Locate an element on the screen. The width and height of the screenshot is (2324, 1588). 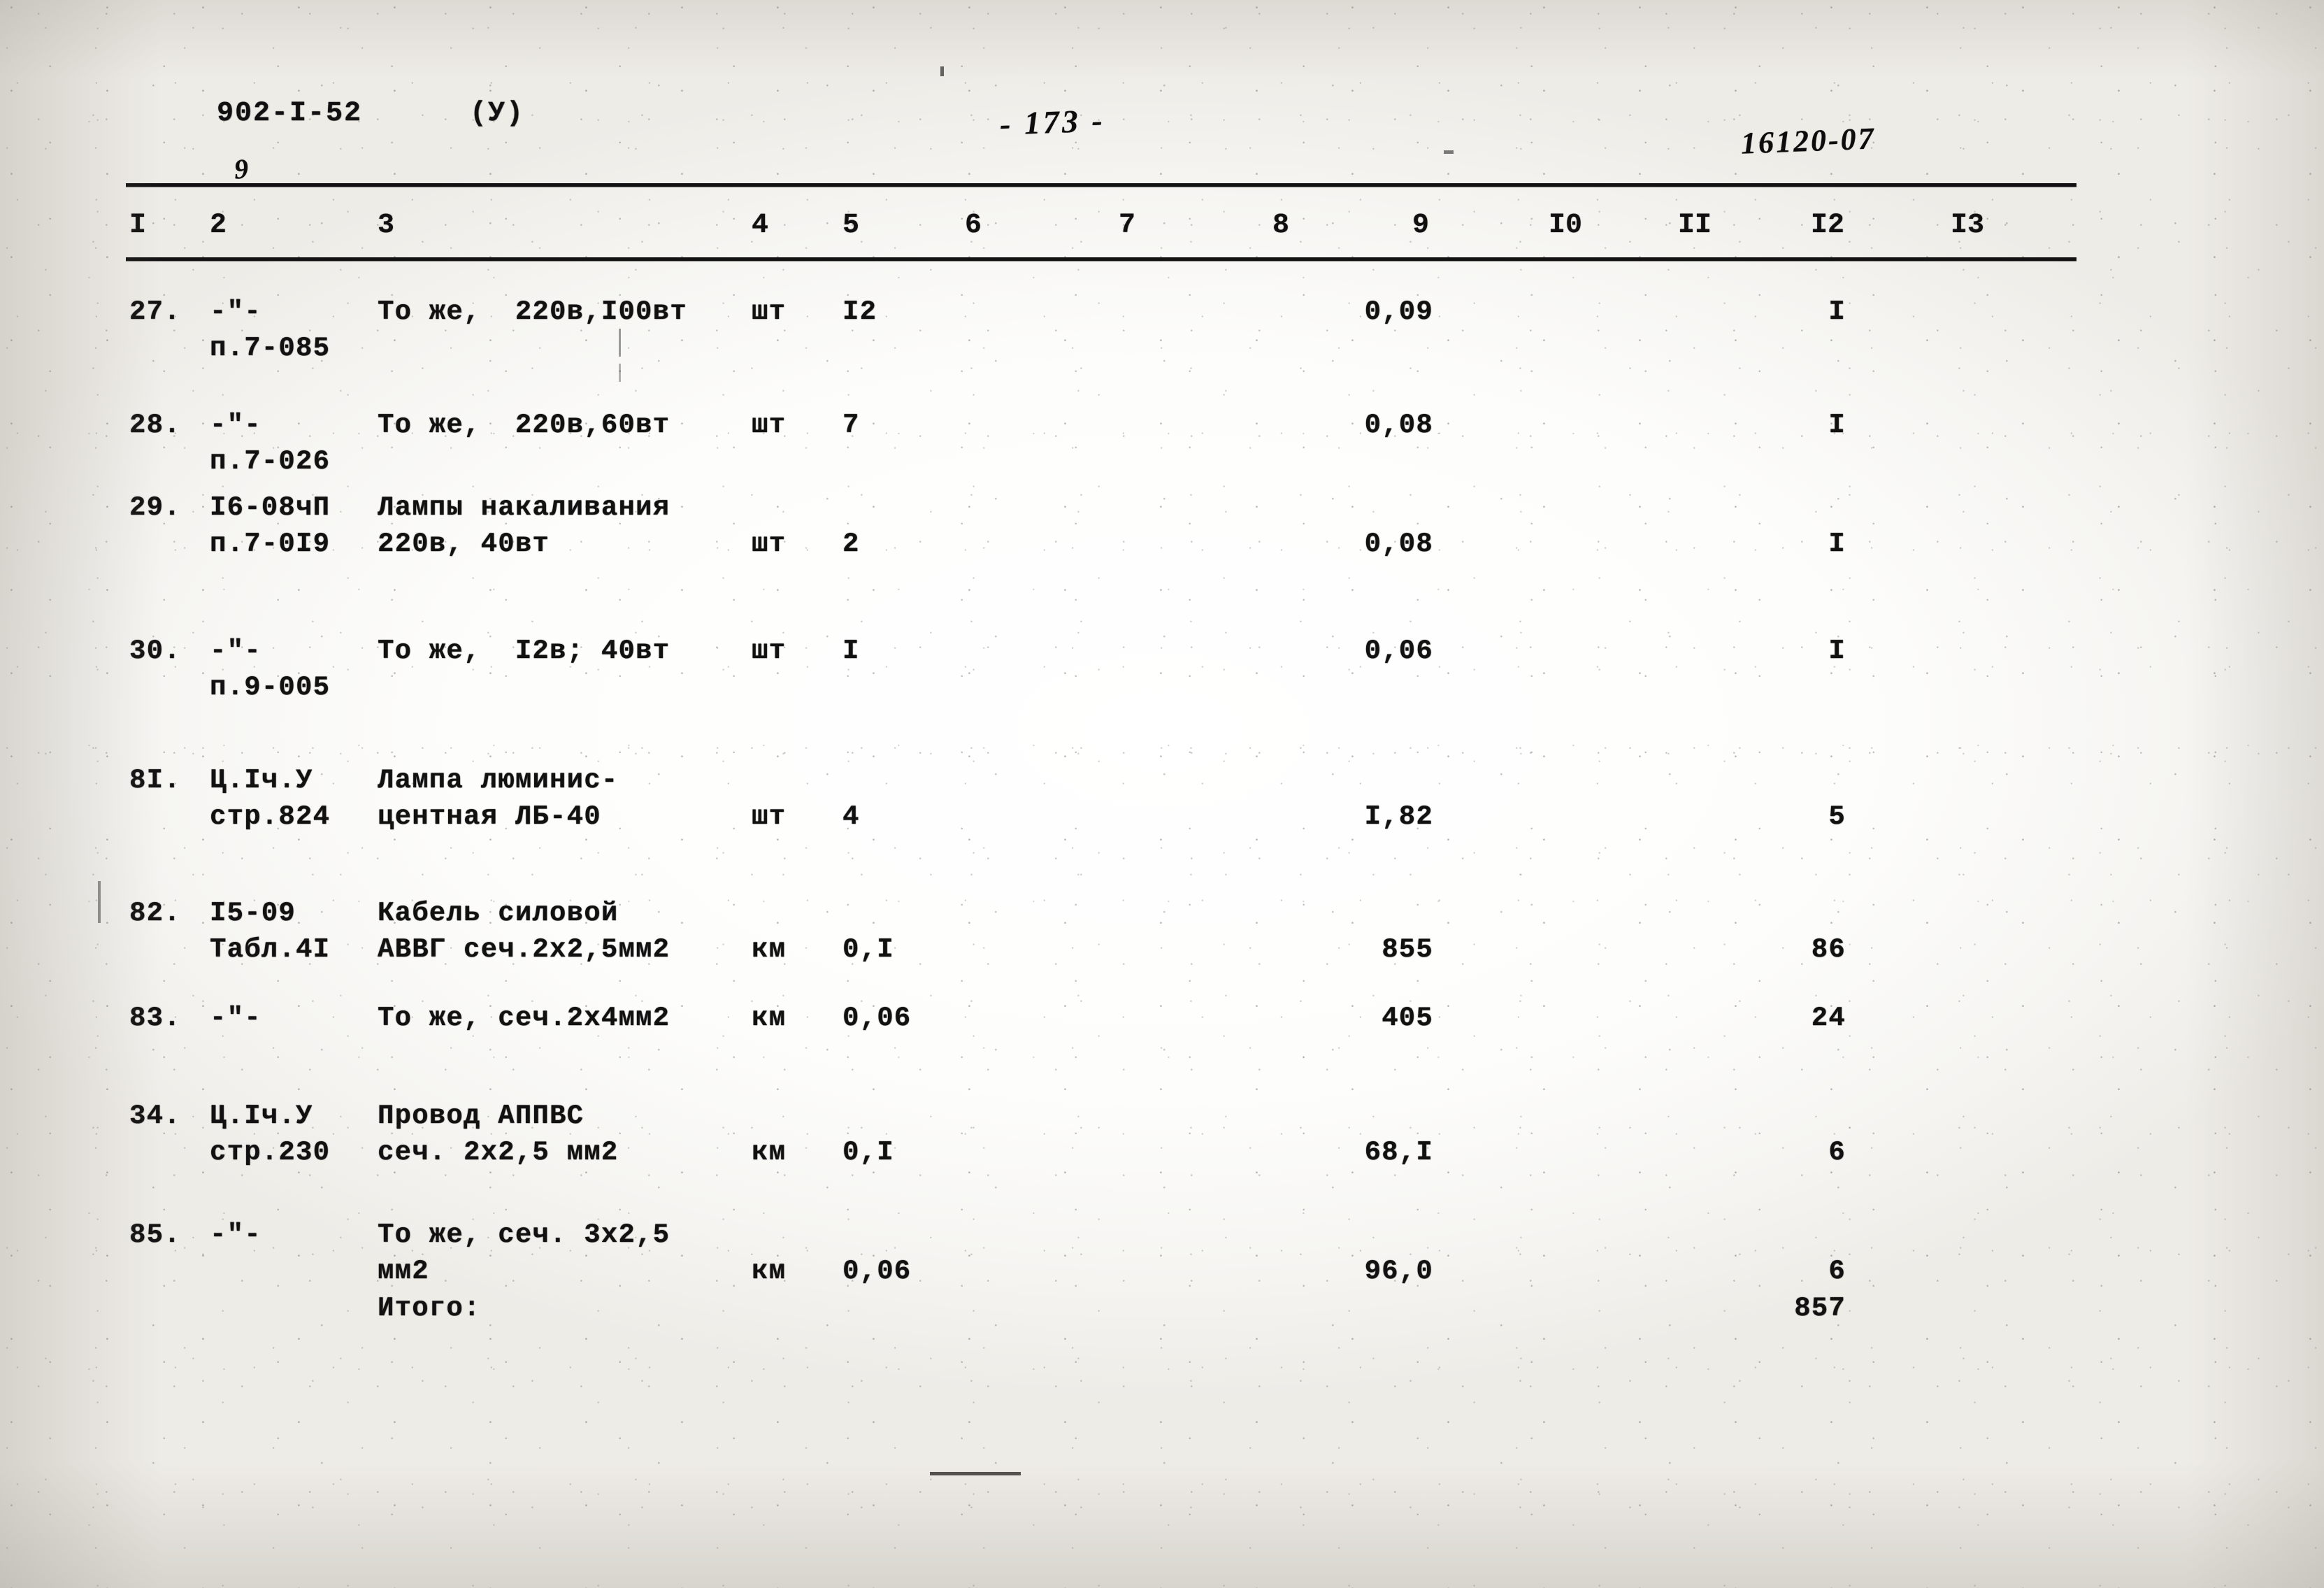
row-quantity: 2 is located at coordinates (851, 544).